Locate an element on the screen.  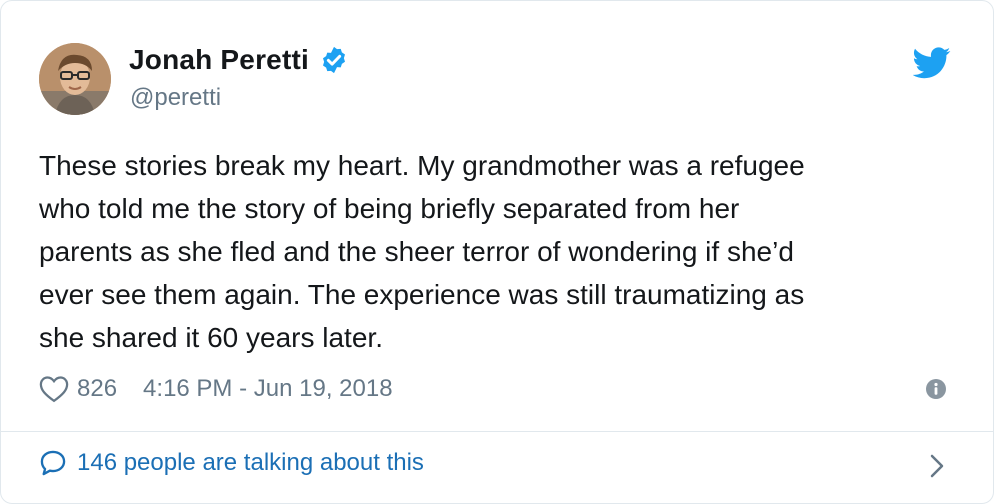
tweet-timestamp: 4:16 PM - Jun 19, 2018 is located at coordinates (268, 389).